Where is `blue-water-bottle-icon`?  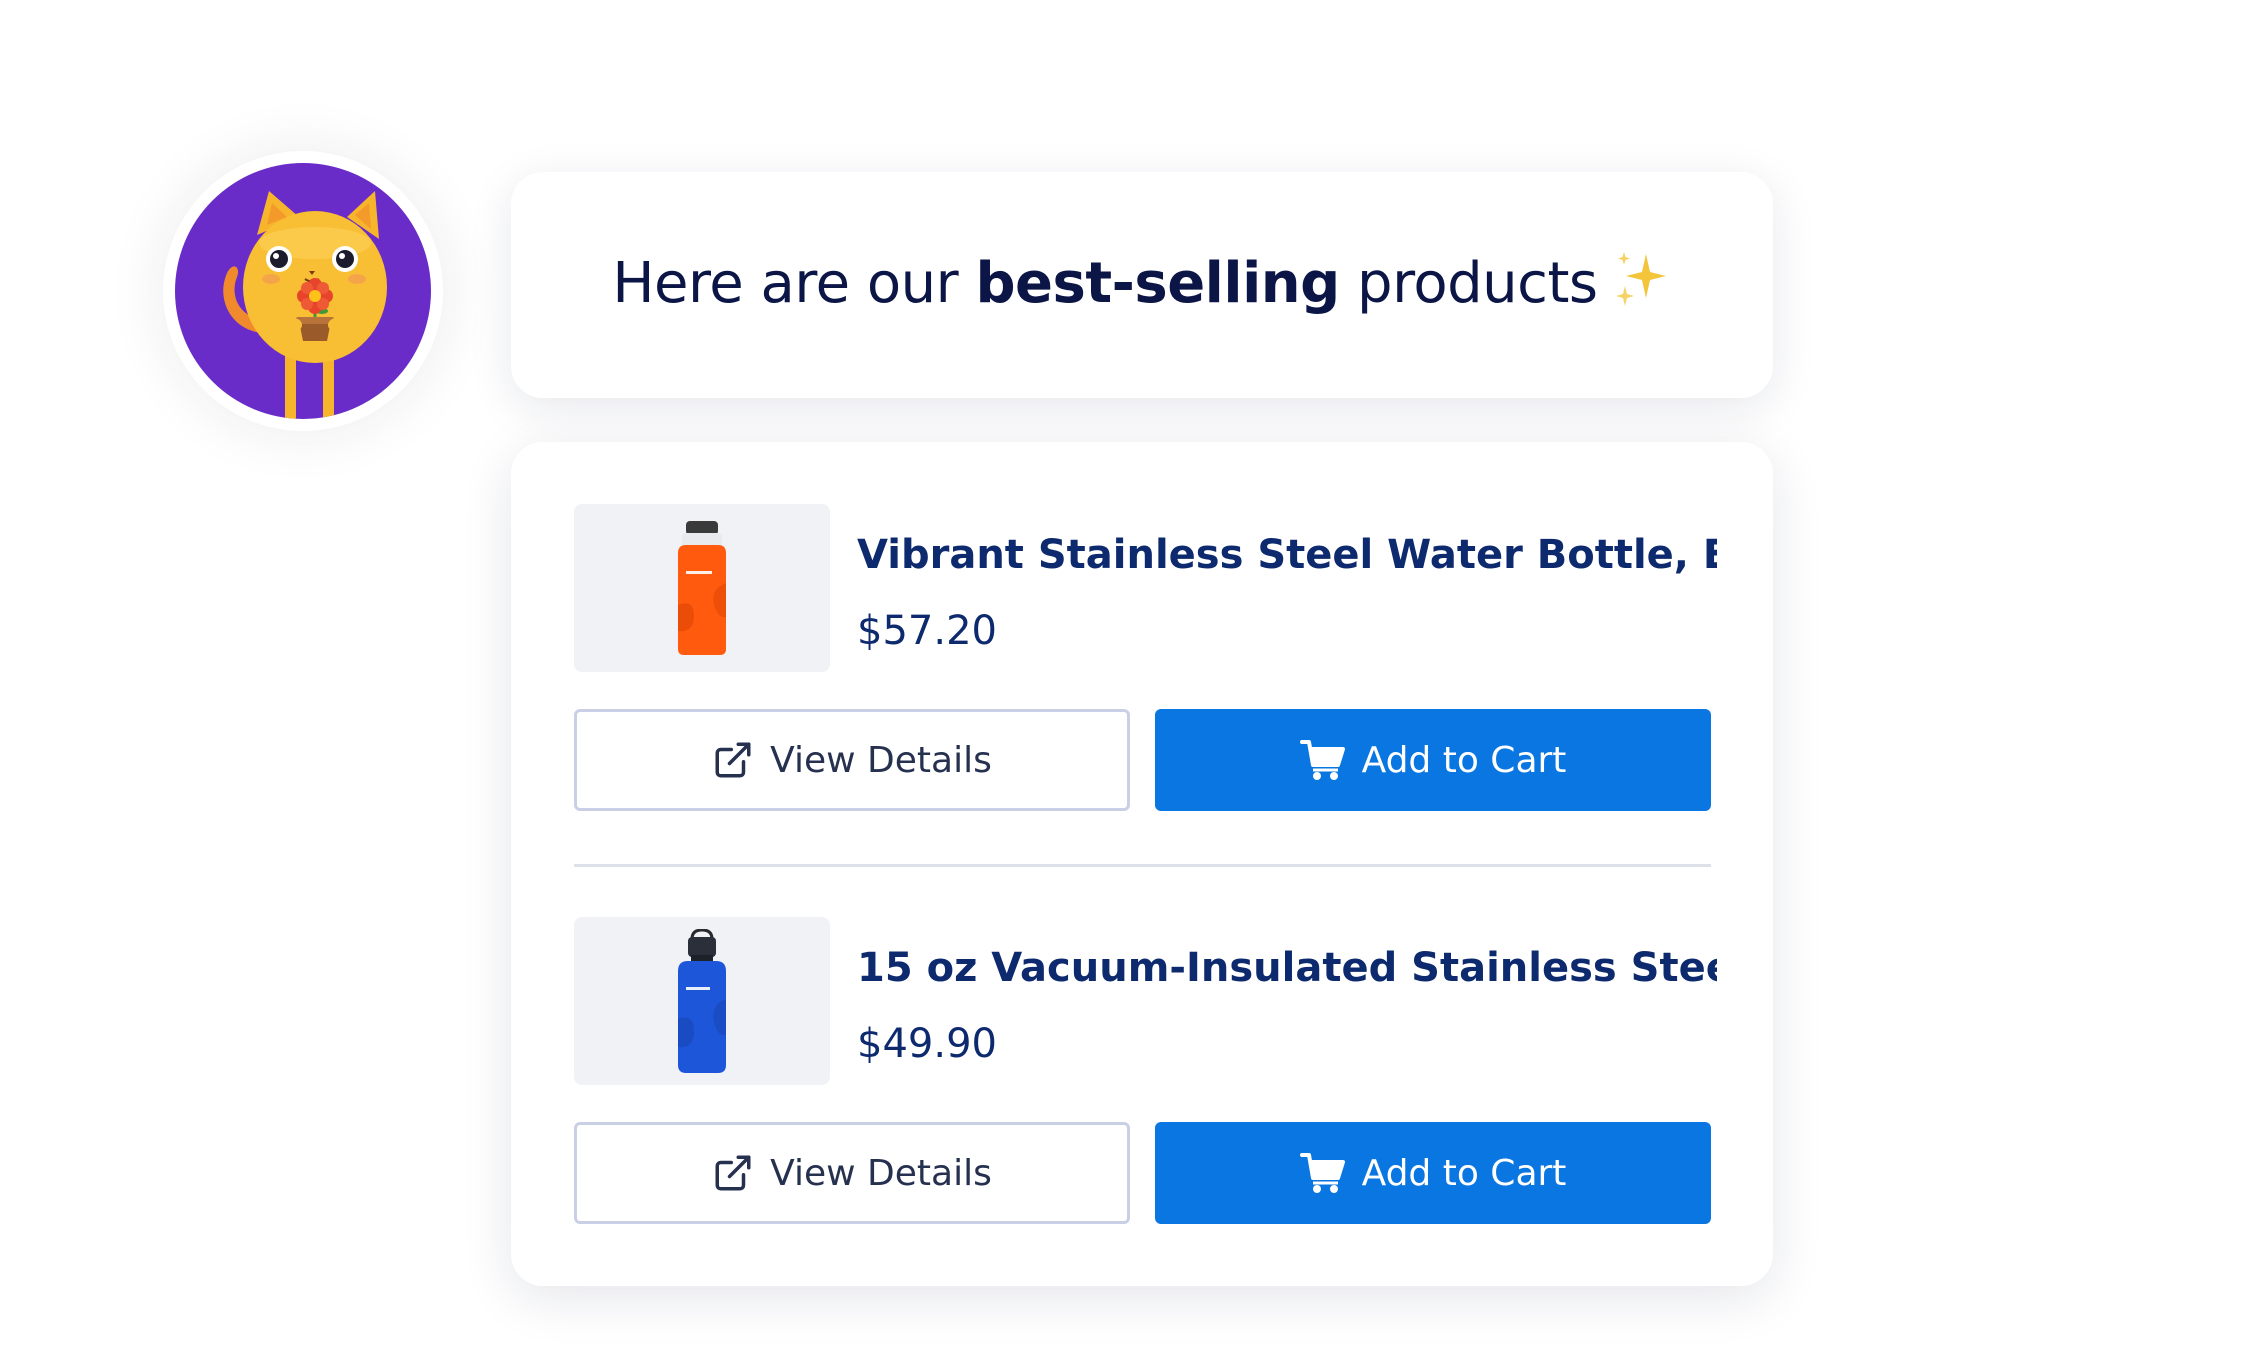
blue-water-bottle-icon is located at coordinates (702, 1001).